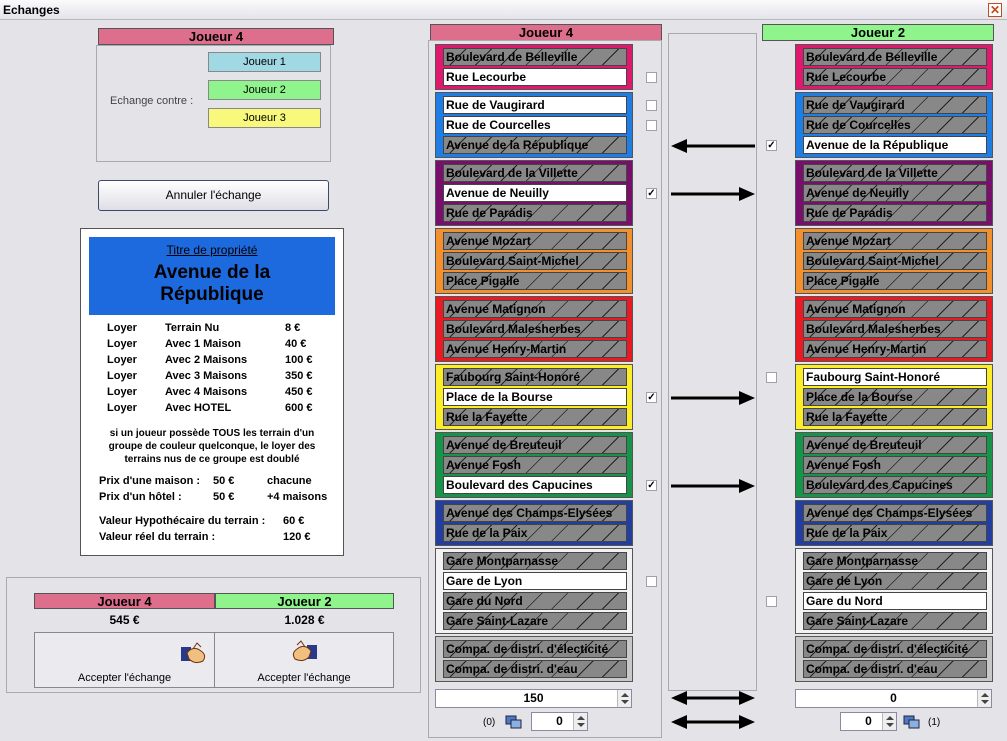  I want to click on left-property-item: Boulevard Malesherbes, so click(535, 329).